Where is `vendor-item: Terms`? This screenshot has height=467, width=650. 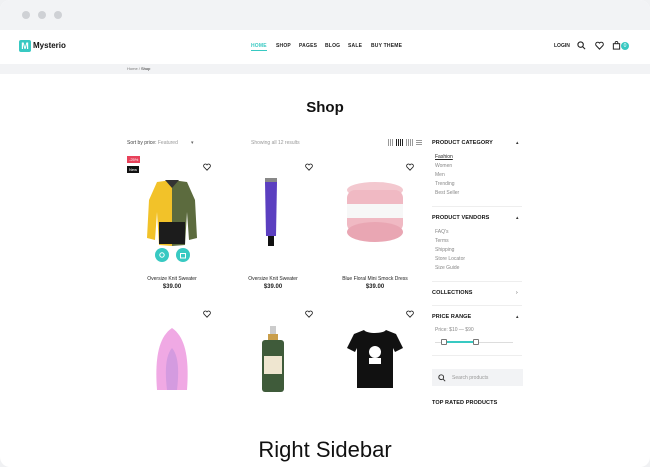
vendor-item: Terms is located at coordinates (442, 241).